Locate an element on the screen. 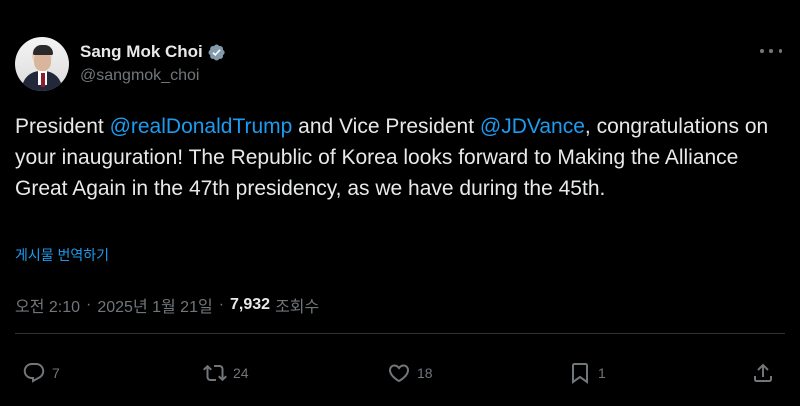  translate-post-link: 게시물 번역하기 is located at coordinates (62, 255).